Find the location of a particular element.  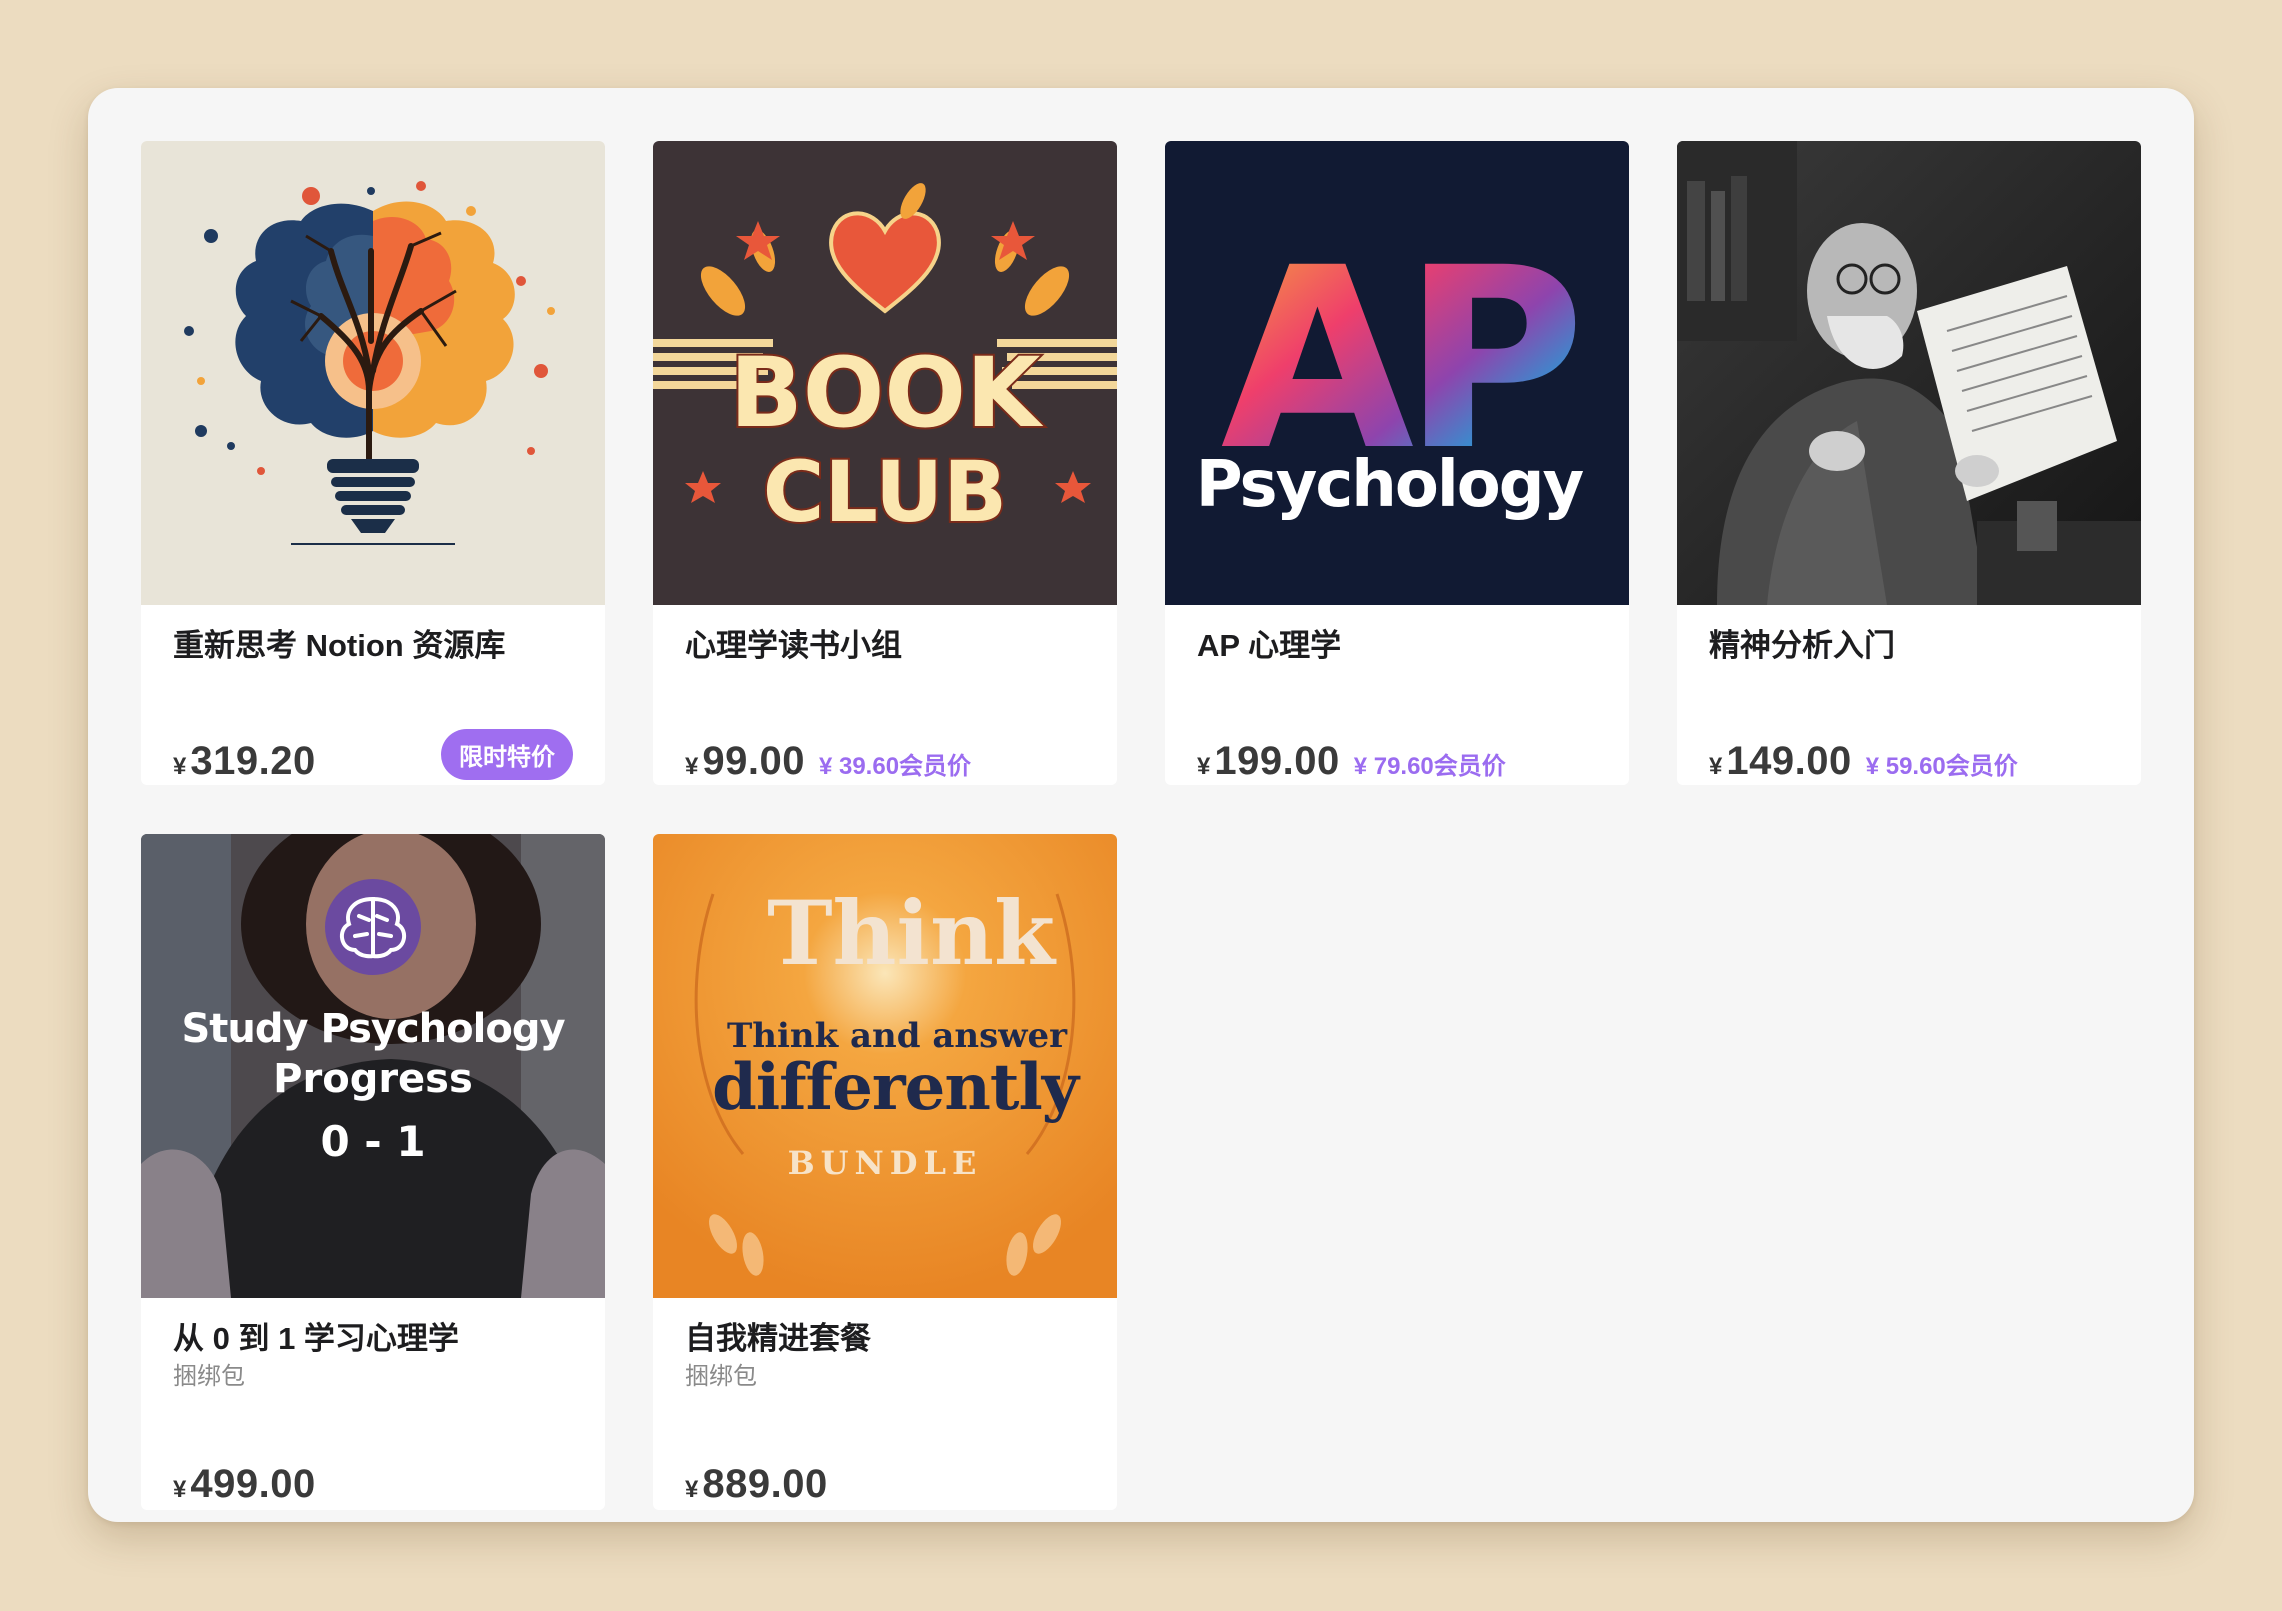

product-price: 499.00 is located at coordinates (253, 1484).